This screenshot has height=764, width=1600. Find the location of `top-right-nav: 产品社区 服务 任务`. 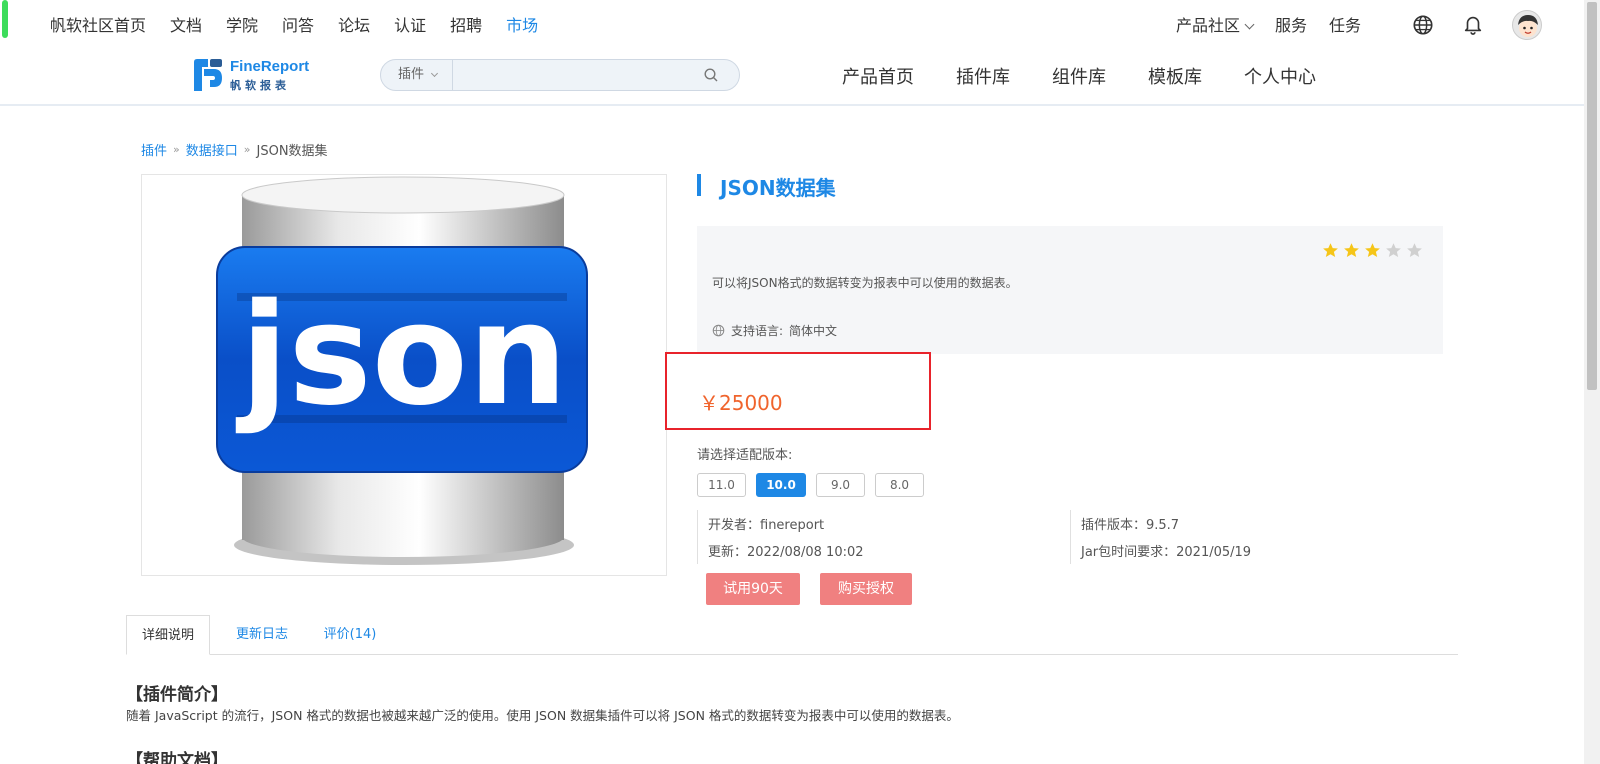

top-right-nav: 产品社区 服务 任务 is located at coordinates (1268, 24).